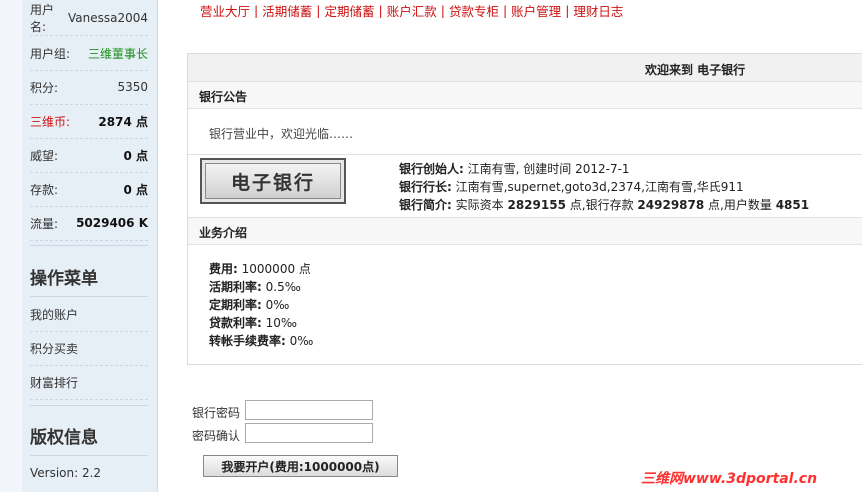  What do you see at coordinates (64, 279) in the screenshot?
I see `menu-title: 操作菜单` at bounding box center [64, 279].